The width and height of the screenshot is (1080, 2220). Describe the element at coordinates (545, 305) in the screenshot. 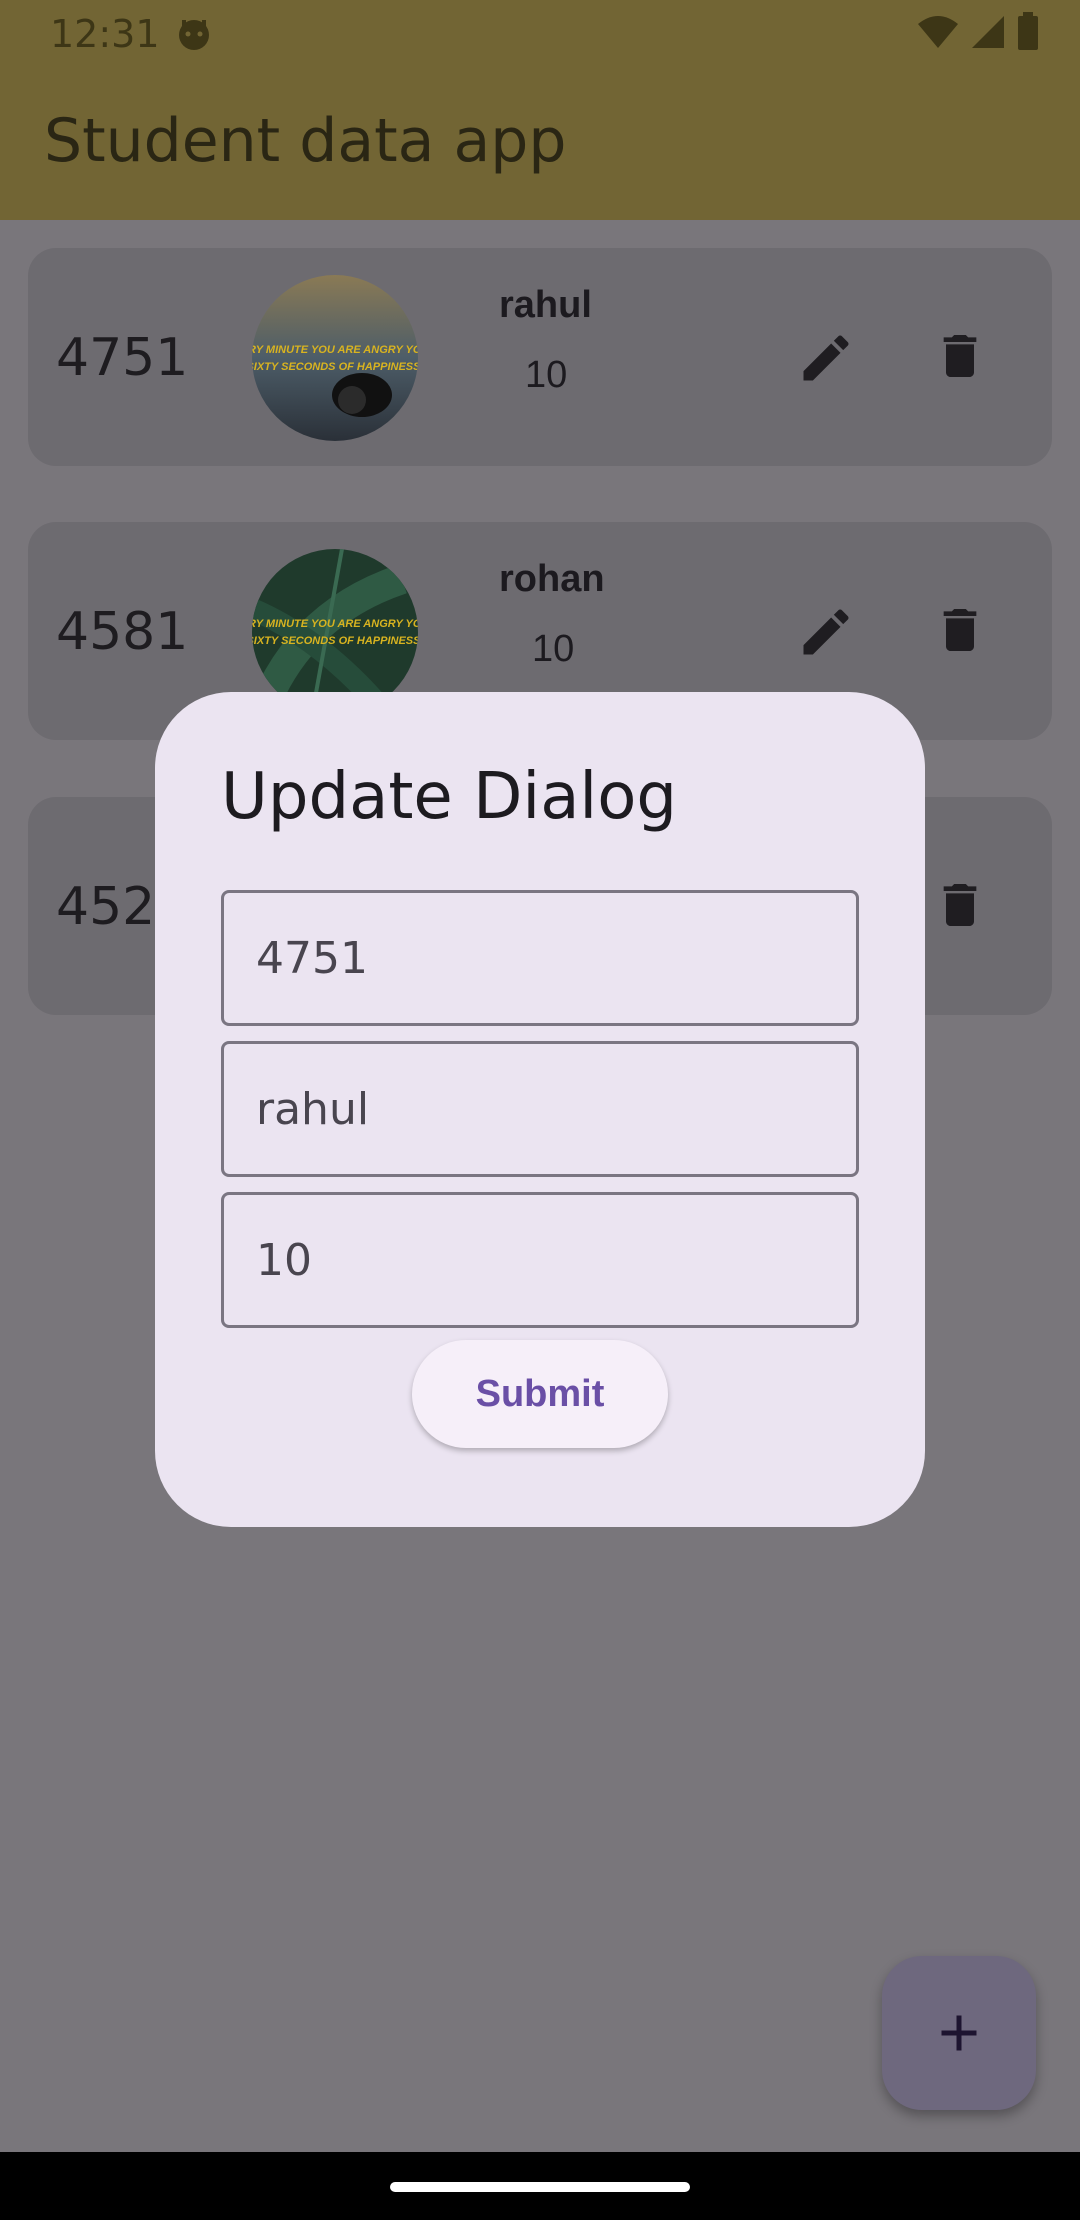

I see `student-name: rahul` at that location.